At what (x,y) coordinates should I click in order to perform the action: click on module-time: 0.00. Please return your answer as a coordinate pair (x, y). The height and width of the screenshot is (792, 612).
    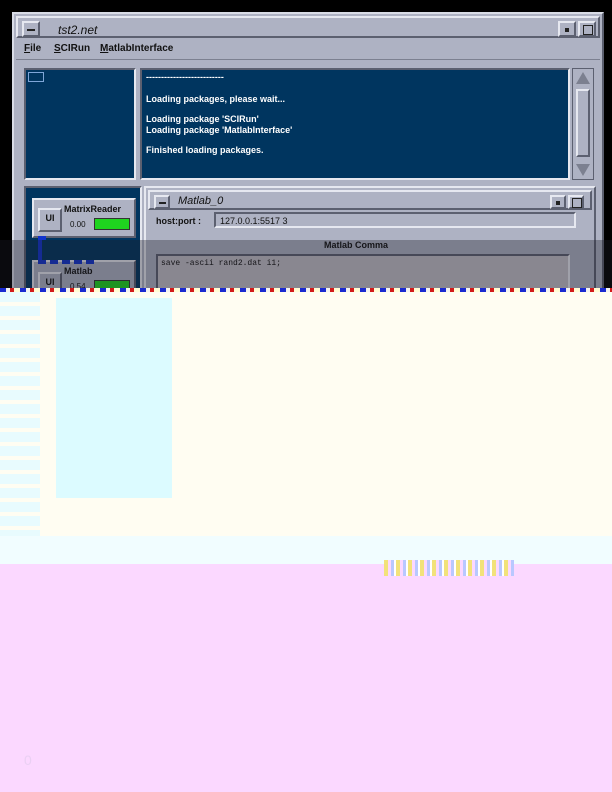
    Looking at the image, I should click on (78, 224).